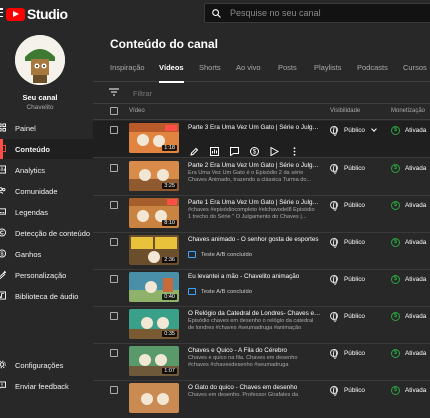 The height and width of the screenshot is (418, 430). I want to click on video-thumbnail: 0:40, so click(154, 287).